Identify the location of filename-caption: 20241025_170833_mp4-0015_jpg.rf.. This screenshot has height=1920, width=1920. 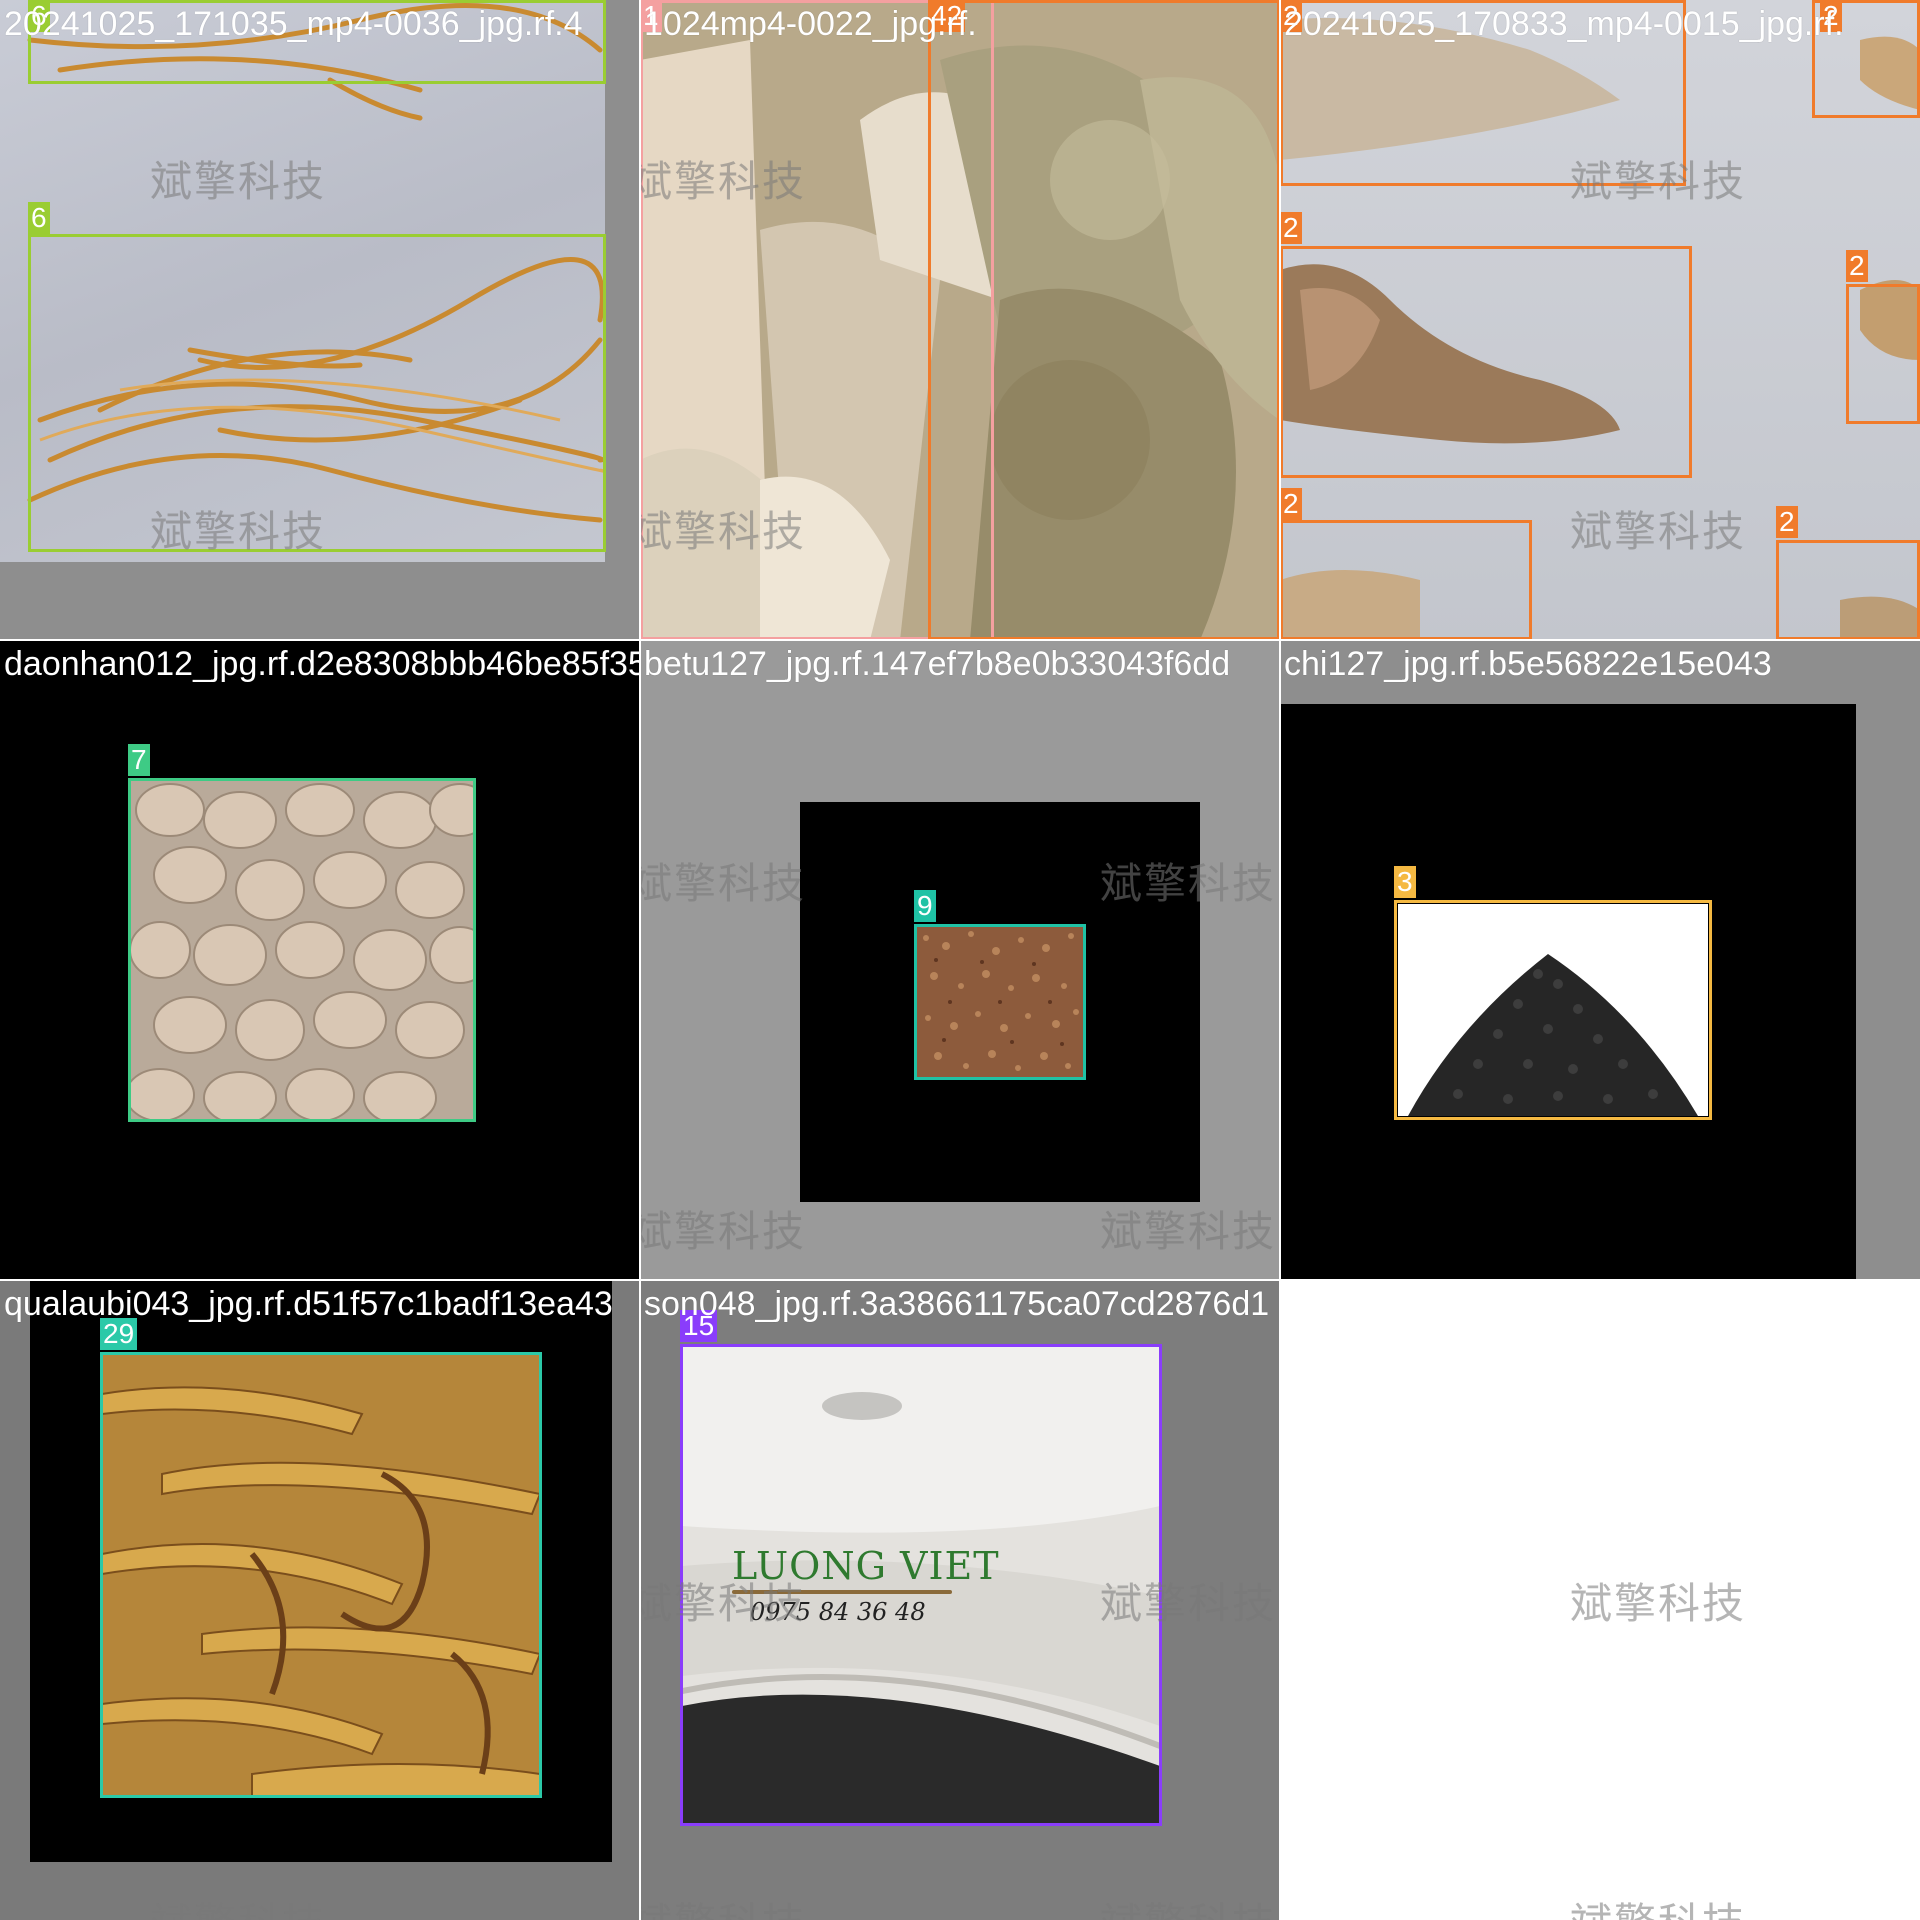
(1564, 24).